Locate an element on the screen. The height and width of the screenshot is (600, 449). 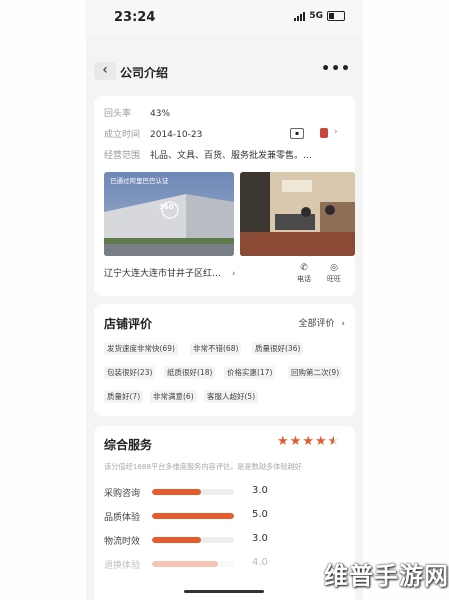
address-arrow-icon: › is located at coordinates (233, 274).